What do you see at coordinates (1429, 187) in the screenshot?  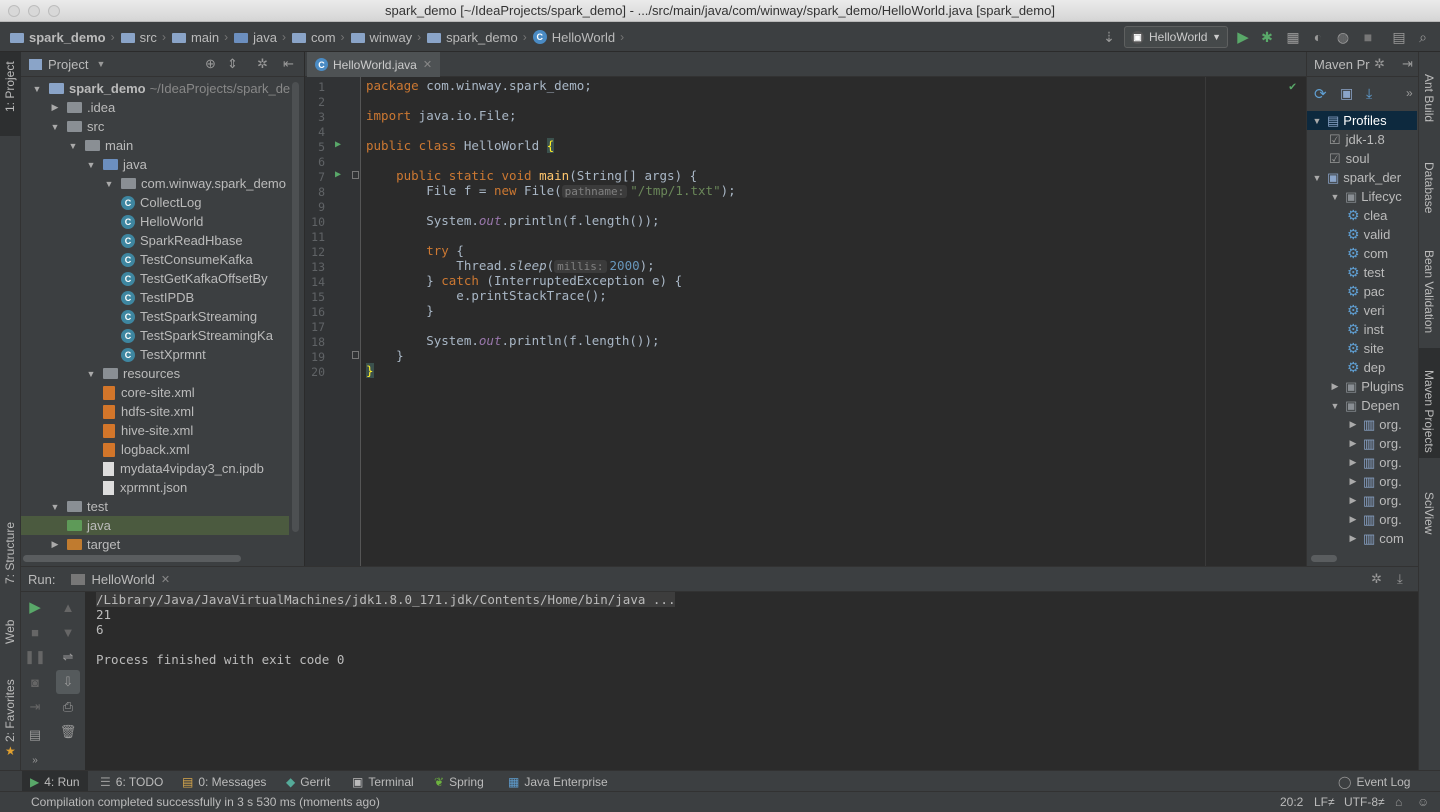 I see `database-tool-label: Database` at bounding box center [1429, 187].